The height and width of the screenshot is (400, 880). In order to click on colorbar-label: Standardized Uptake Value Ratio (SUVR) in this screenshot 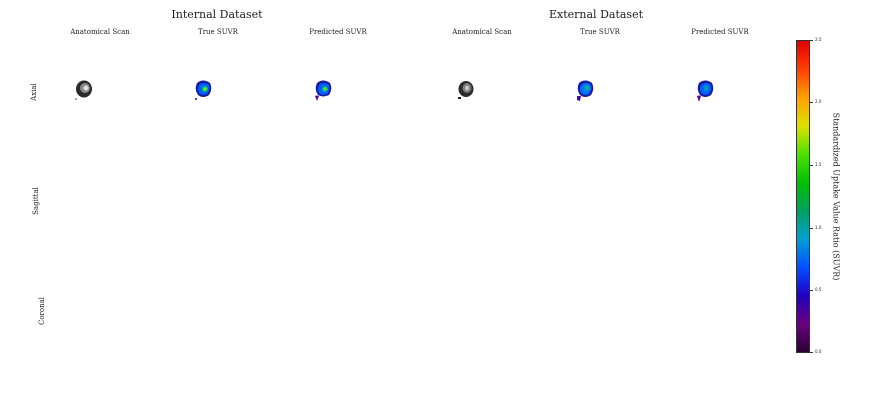, I will do `click(836, 196)`.